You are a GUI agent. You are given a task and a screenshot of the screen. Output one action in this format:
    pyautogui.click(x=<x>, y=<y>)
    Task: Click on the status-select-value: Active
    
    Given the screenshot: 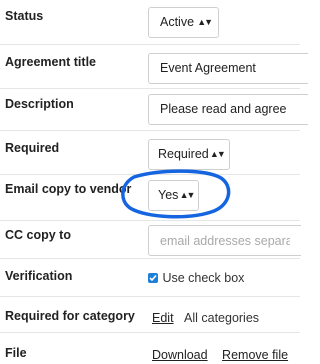 What is the action you would take?
    pyautogui.click(x=177, y=22)
    